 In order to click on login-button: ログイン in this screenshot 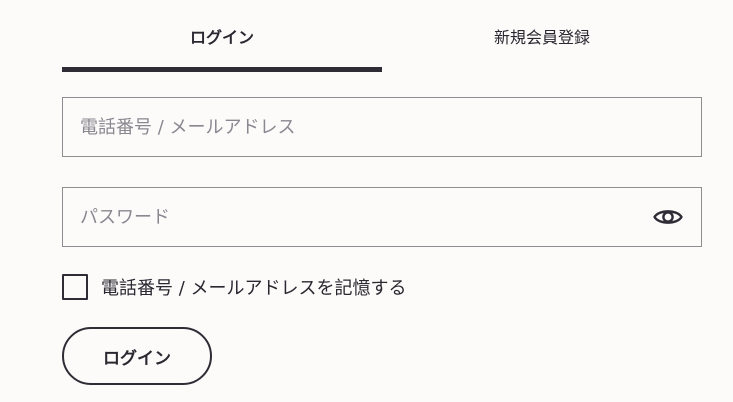, I will do `click(137, 356)`.